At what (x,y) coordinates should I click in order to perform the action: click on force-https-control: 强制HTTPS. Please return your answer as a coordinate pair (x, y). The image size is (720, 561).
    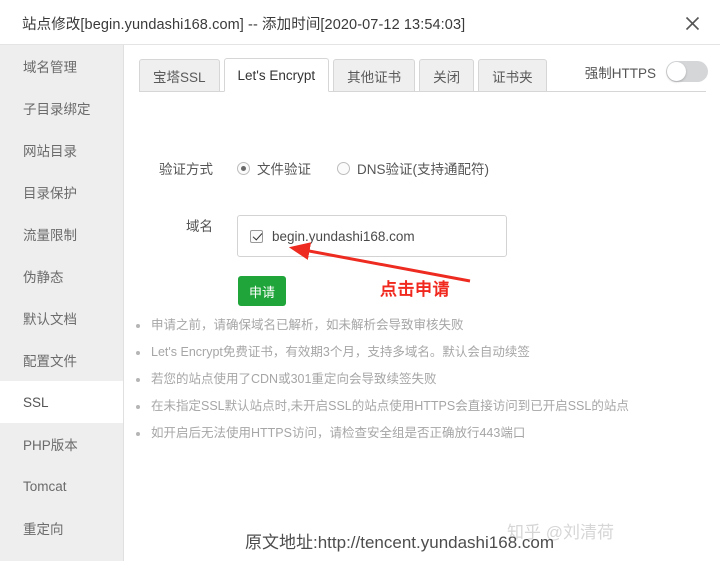
    Looking at the image, I should click on (646, 71).